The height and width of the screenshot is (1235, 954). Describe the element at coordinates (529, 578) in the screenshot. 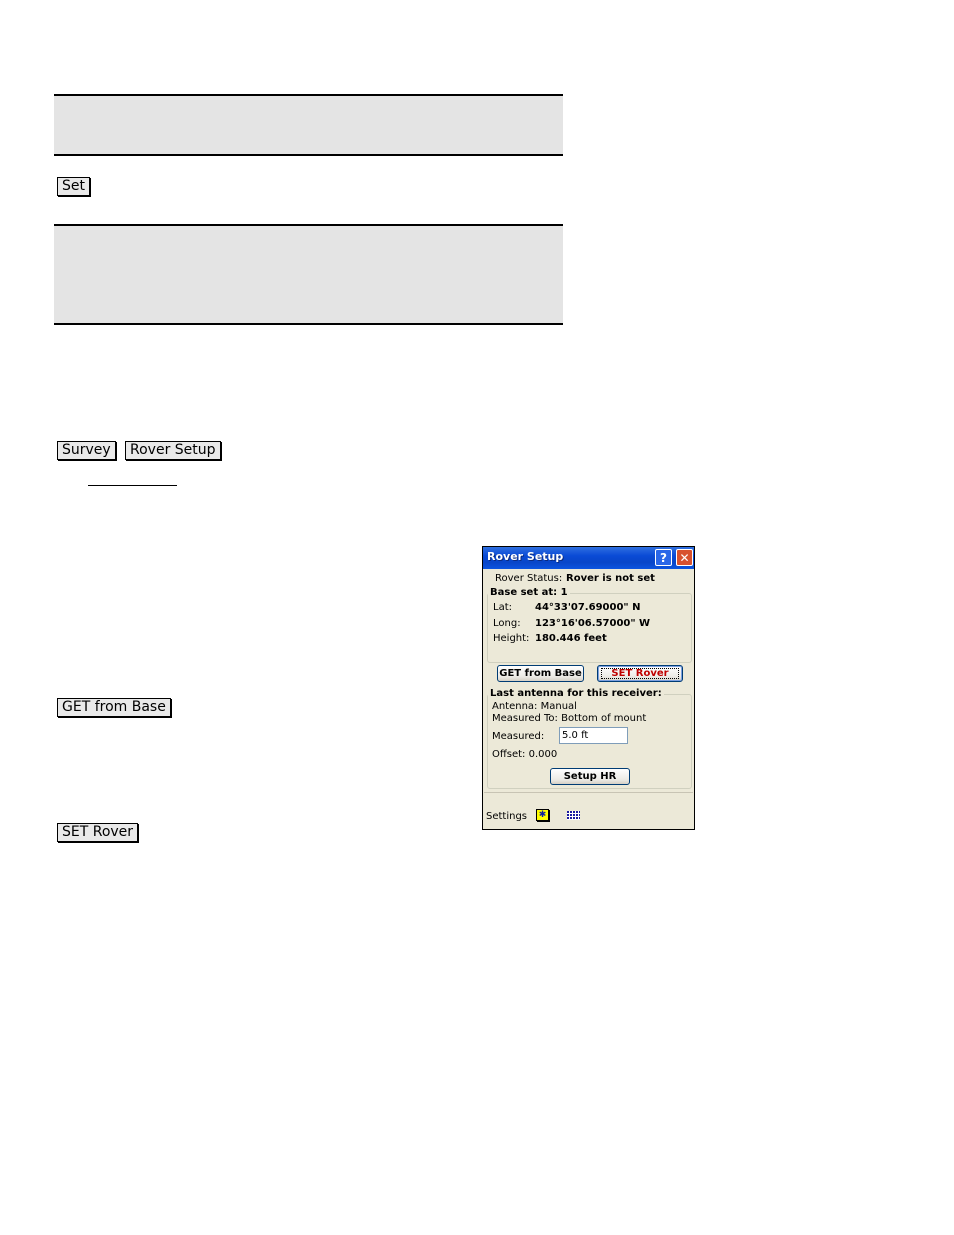

I see `rover-status-label: Rover Status:` at that location.